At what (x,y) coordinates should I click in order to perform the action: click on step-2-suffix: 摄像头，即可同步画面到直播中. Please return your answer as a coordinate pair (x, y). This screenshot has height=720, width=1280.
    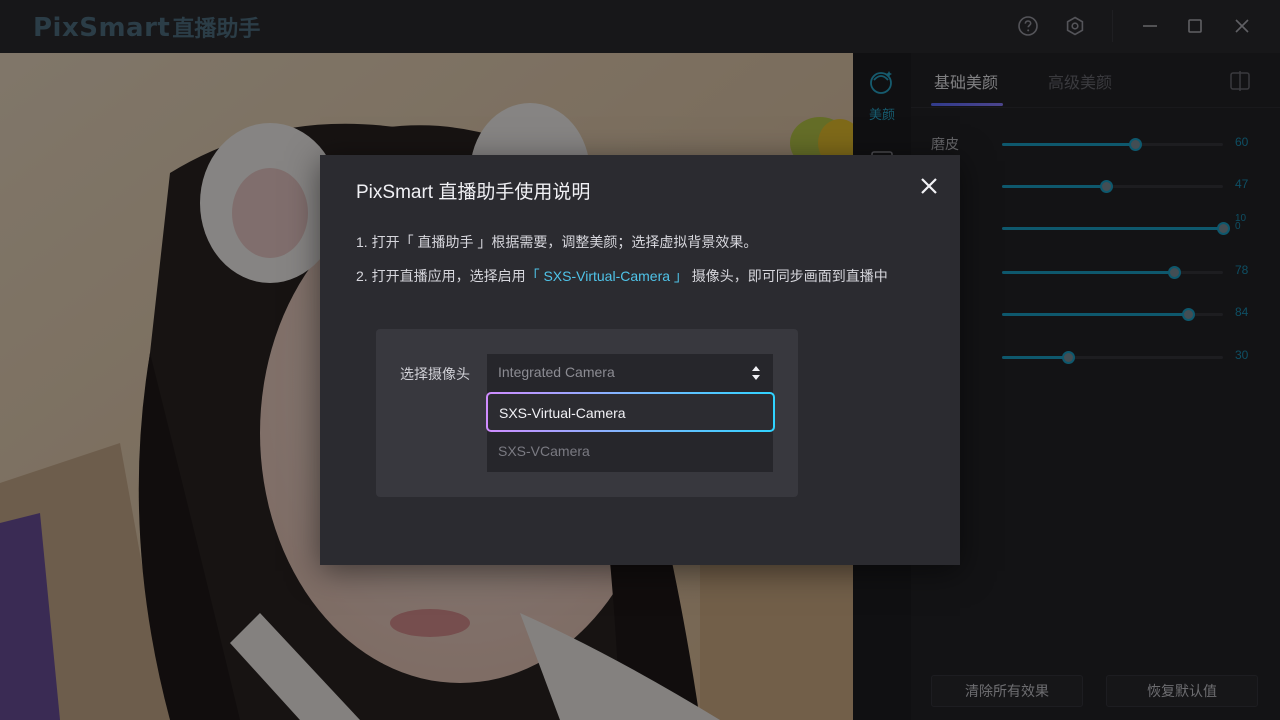
    Looking at the image, I should click on (787, 276).